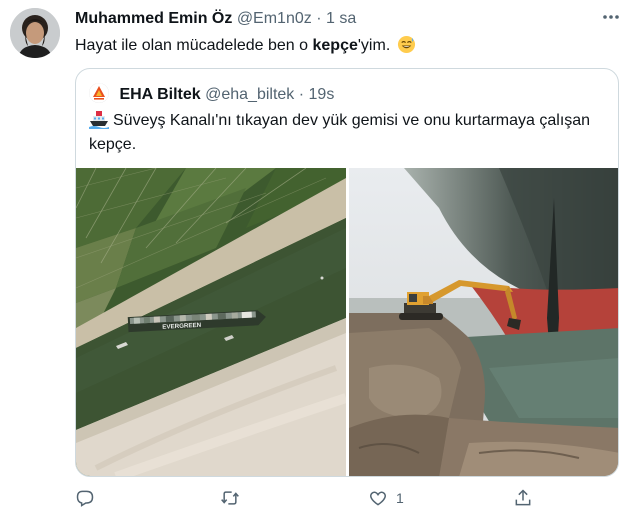 The image size is (635, 519). What do you see at coordinates (159, 94) in the screenshot?
I see `quoted-author-name: EHA Biltek` at bounding box center [159, 94].